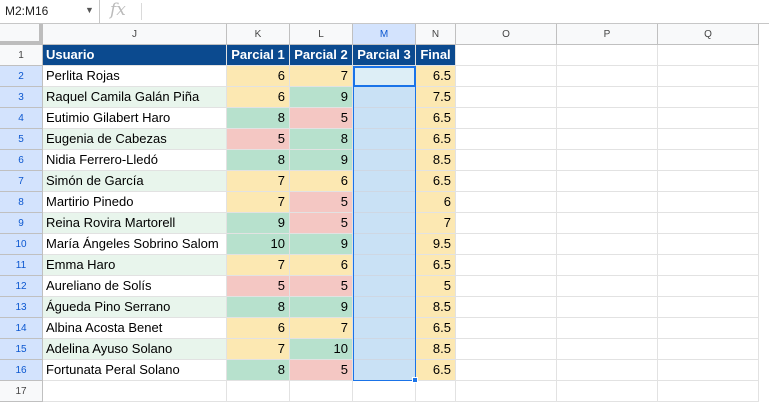 Image resolution: width=769 pixels, height=402 pixels. What do you see at coordinates (436, 160) in the screenshot?
I see `final-cell: 8.5` at bounding box center [436, 160].